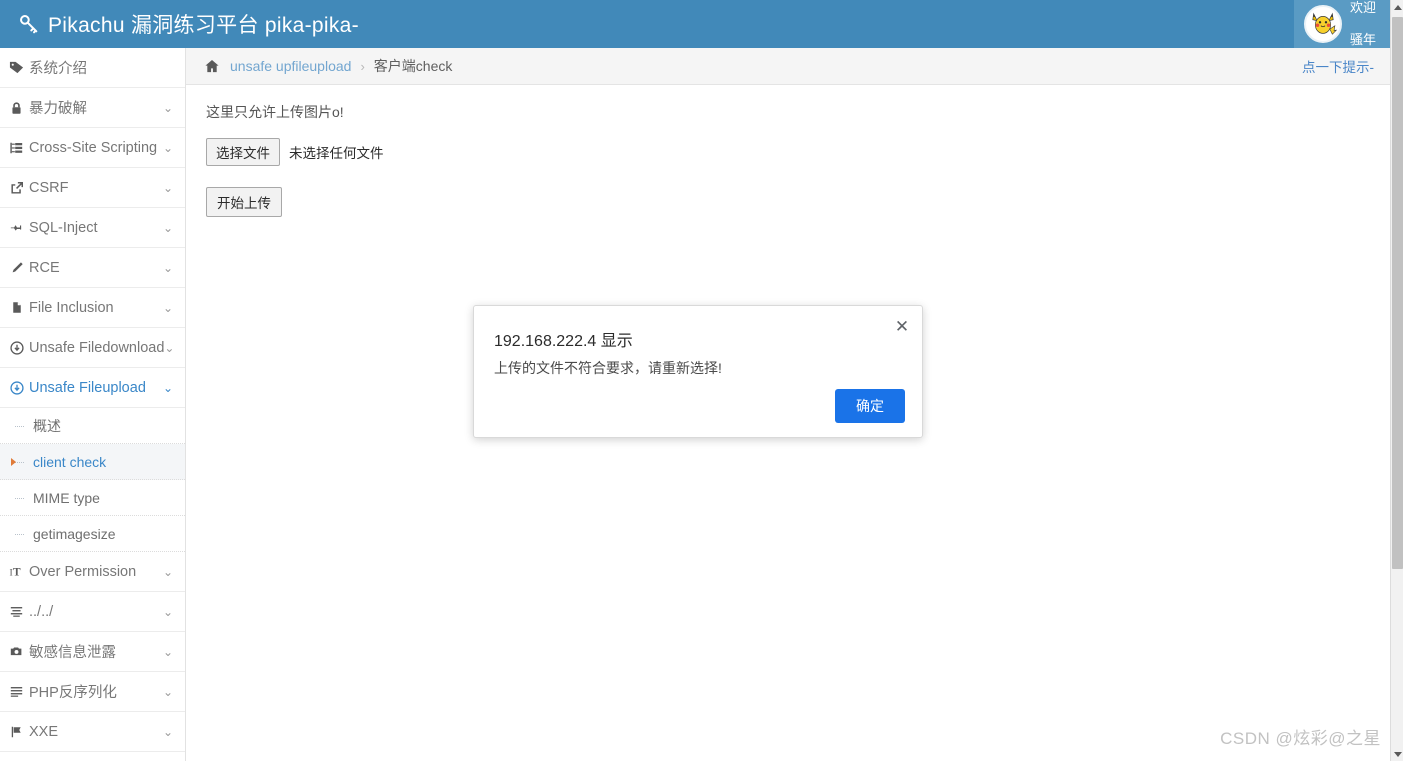 Image resolution: width=1403 pixels, height=761 pixels. What do you see at coordinates (870, 406) in the screenshot?
I see `dialog-ok-button: 确定` at bounding box center [870, 406].